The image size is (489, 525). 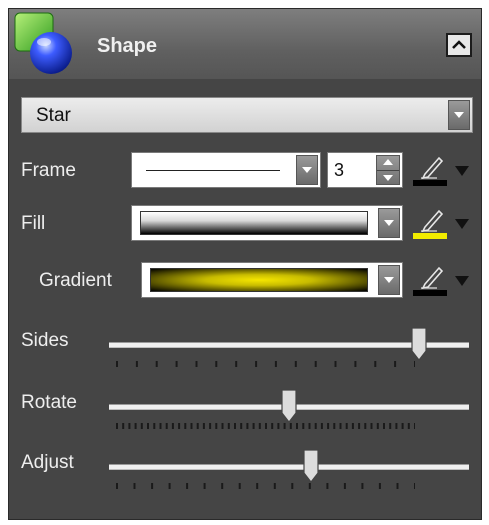 I want to click on frame-line-style-dropdown, so click(x=226, y=170).